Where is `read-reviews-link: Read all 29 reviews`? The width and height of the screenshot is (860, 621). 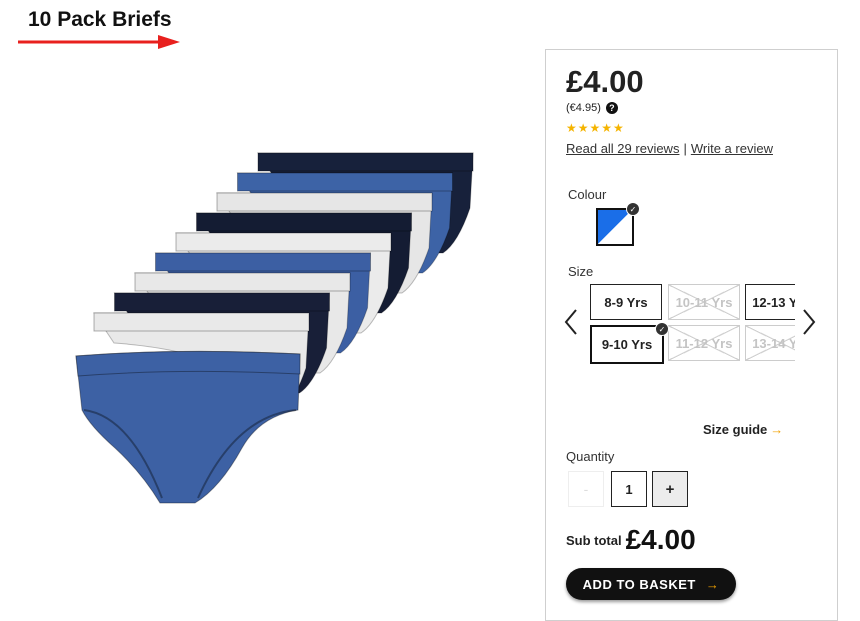 read-reviews-link: Read all 29 reviews is located at coordinates (622, 148).